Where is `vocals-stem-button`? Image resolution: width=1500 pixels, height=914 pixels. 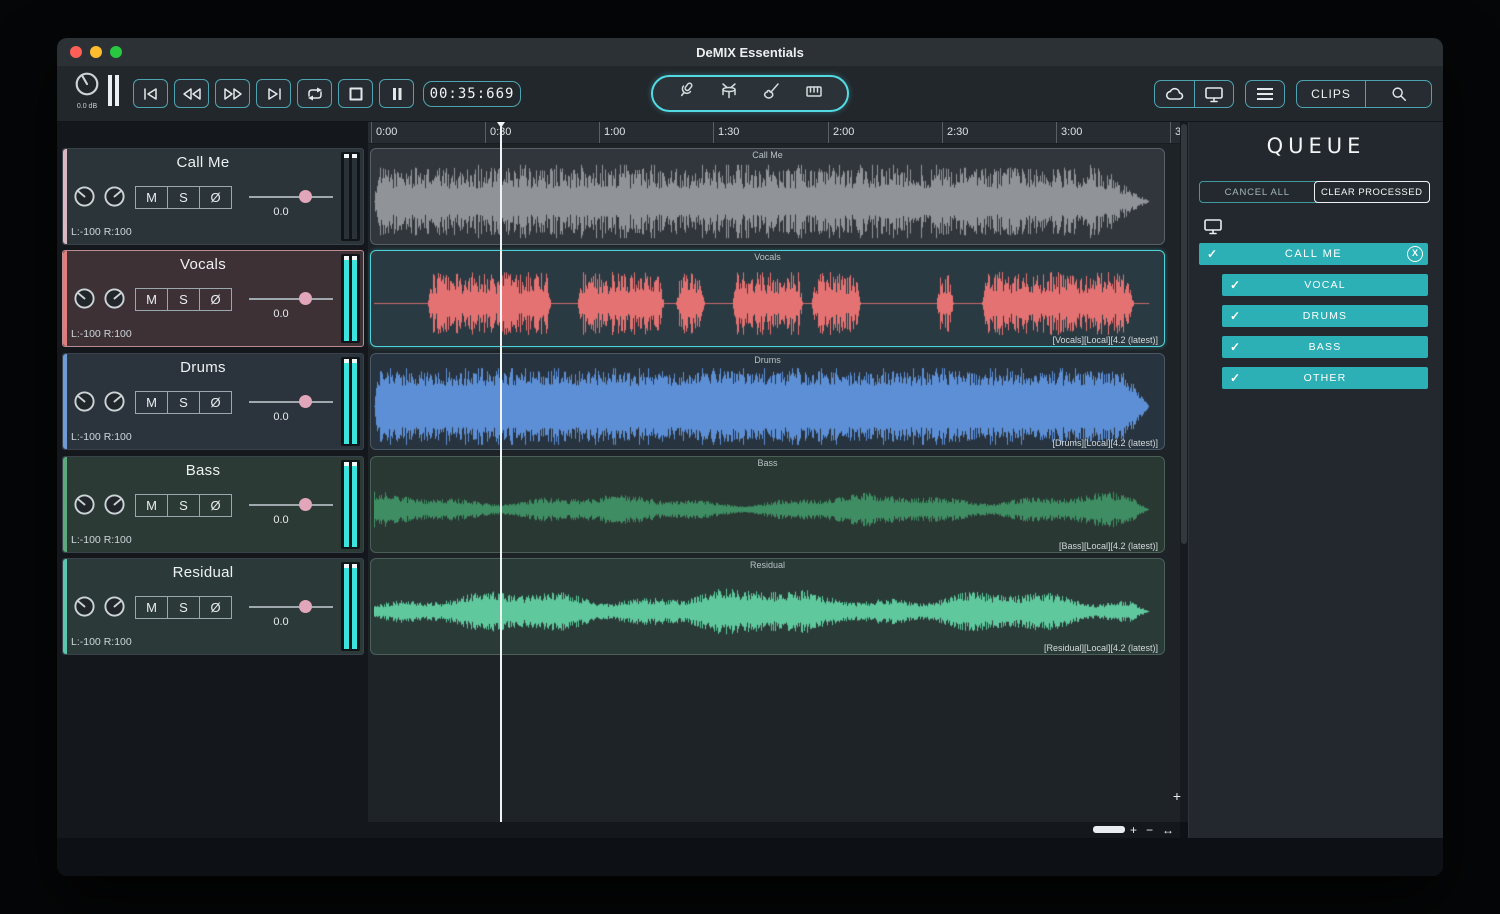 vocals-stem-button is located at coordinates (686, 93).